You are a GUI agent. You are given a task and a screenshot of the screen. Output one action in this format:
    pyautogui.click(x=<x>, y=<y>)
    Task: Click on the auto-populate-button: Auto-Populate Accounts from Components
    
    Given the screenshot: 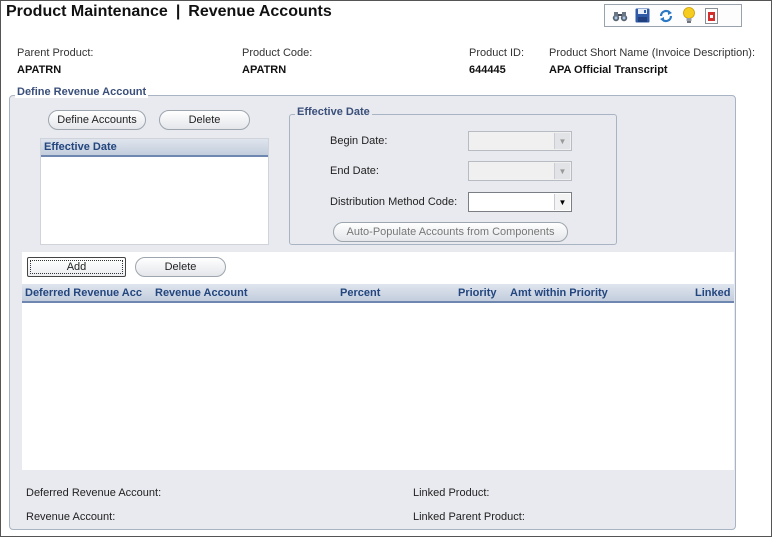 What is the action you would take?
    pyautogui.click(x=450, y=232)
    